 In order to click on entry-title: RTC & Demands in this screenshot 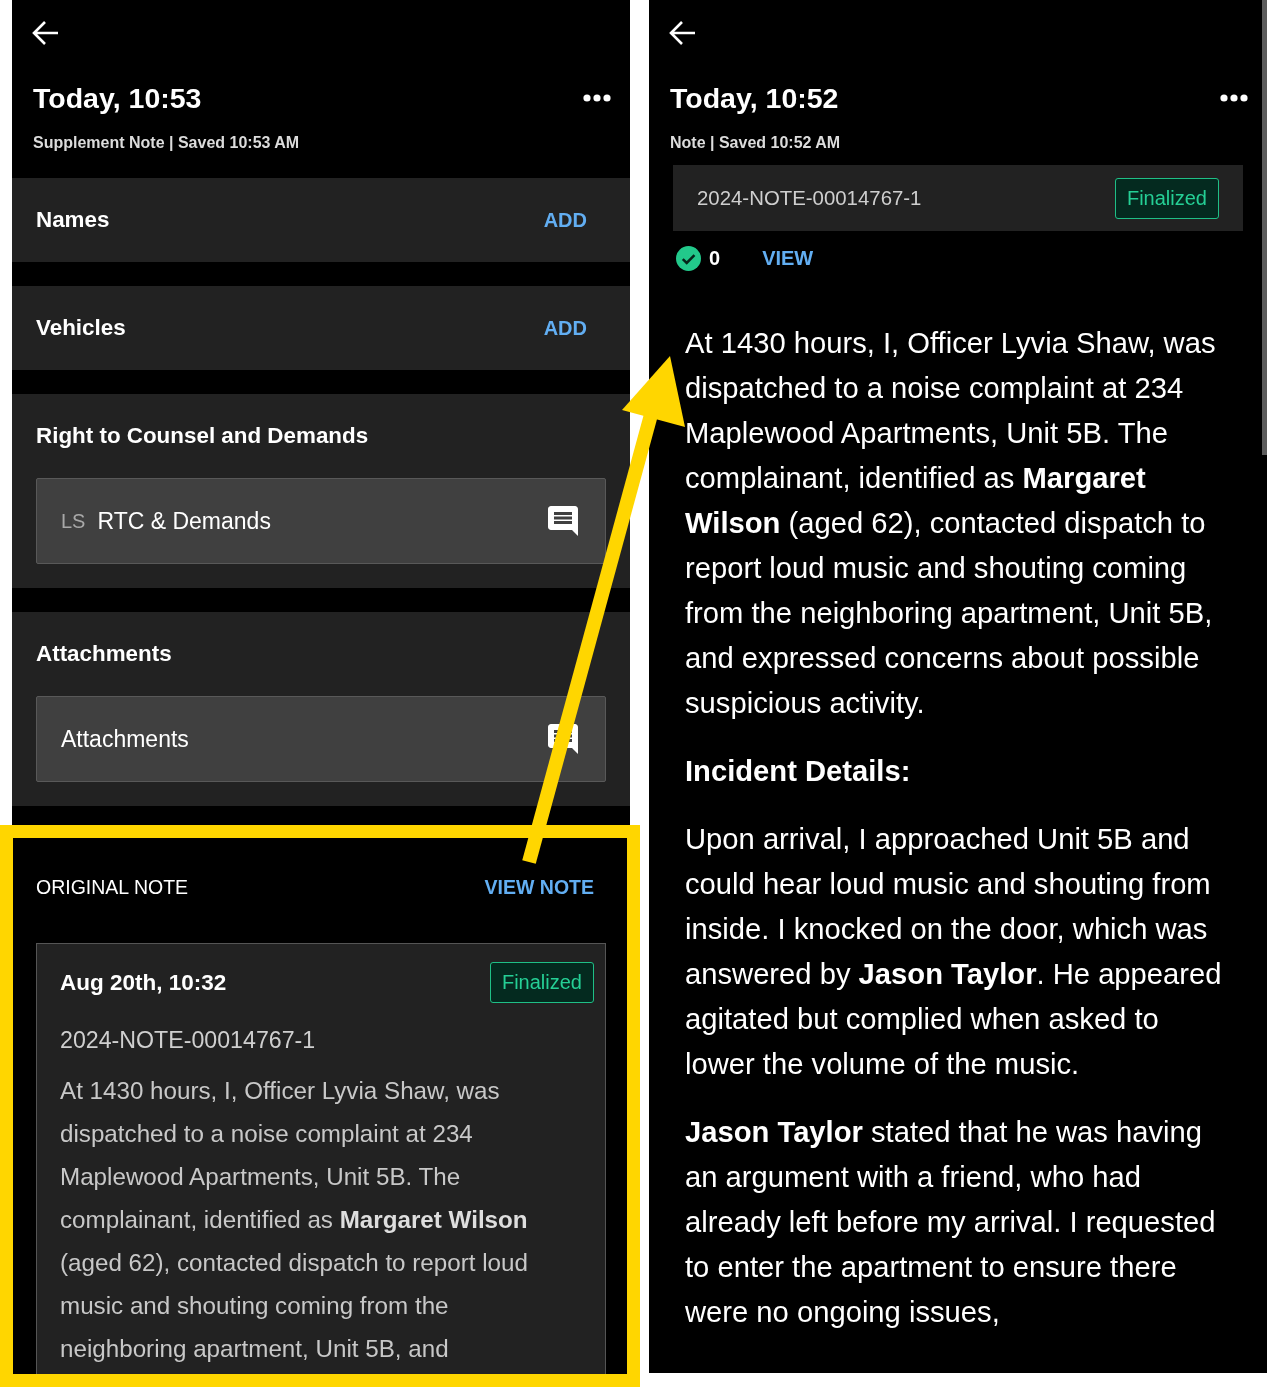, I will do `click(184, 521)`.